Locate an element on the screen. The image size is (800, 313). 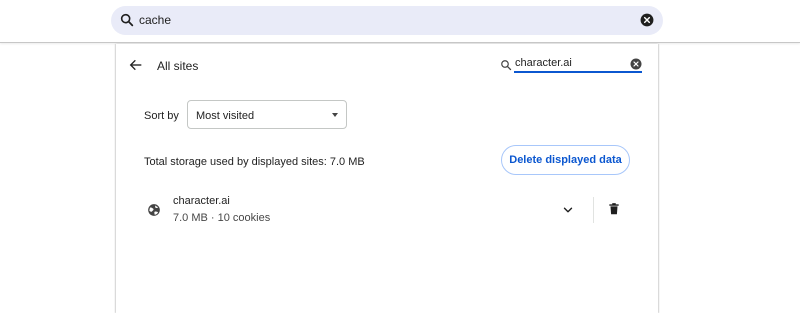
settings-toolbar: cache is located at coordinates (400, 21).